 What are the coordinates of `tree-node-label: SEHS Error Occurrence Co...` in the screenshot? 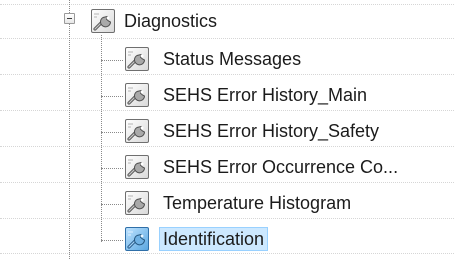 It's located at (281, 167).